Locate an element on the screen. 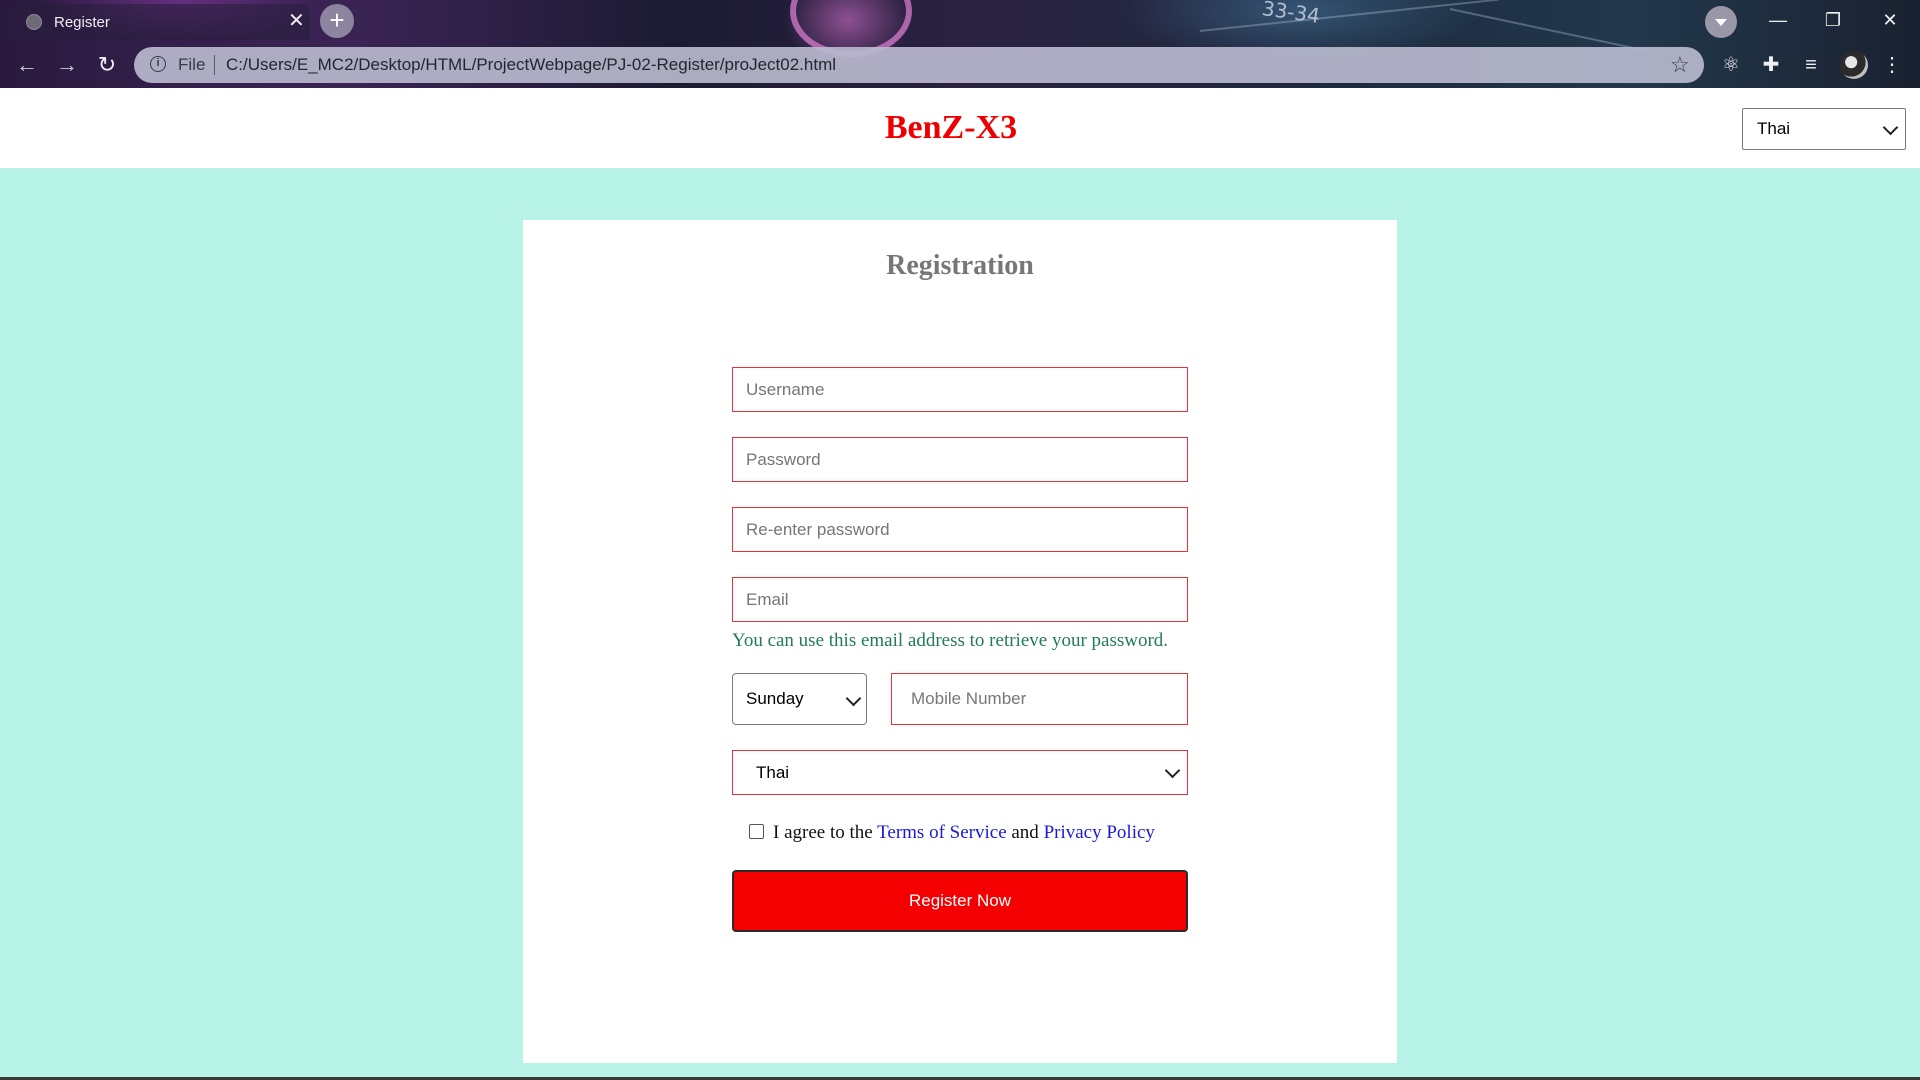 The width and height of the screenshot is (1920, 1080). extensions-puzzle-icon: ✚ is located at coordinates (1771, 65).